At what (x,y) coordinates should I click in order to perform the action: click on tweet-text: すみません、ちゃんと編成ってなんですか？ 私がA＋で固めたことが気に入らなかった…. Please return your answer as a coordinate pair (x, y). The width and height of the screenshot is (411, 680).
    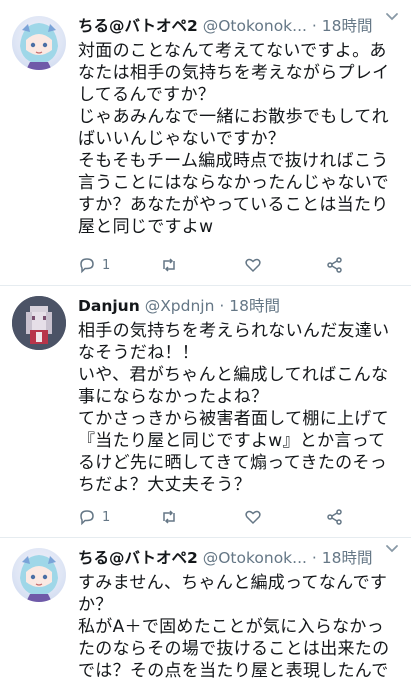
    Looking at the image, I should click on (234, 626).